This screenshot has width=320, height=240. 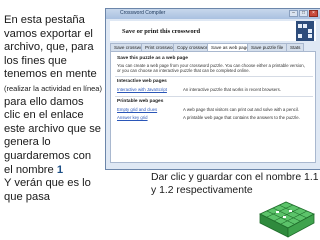 I want to click on dialog-titlebar: Crossword Compiler – □ ×, so click(x=213, y=14).